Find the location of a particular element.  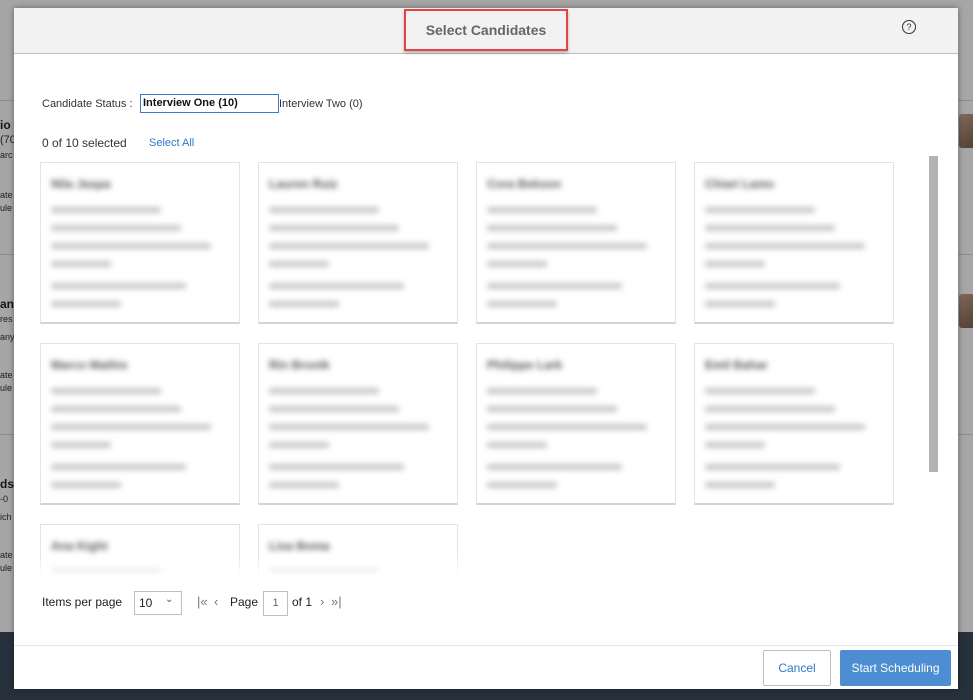

help-icon: ? is located at coordinates (909, 27).